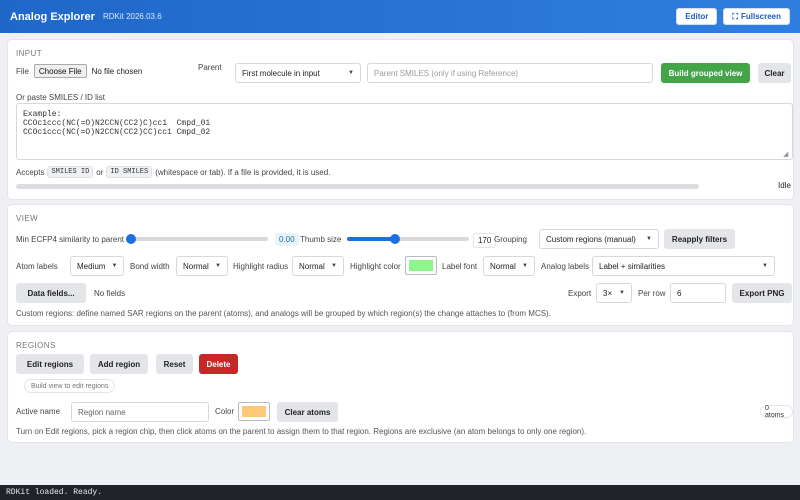 The height and width of the screenshot is (500, 800). What do you see at coordinates (30, 172) in the screenshot?
I see `accepts-prefix: Accepts` at bounding box center [30, 172].